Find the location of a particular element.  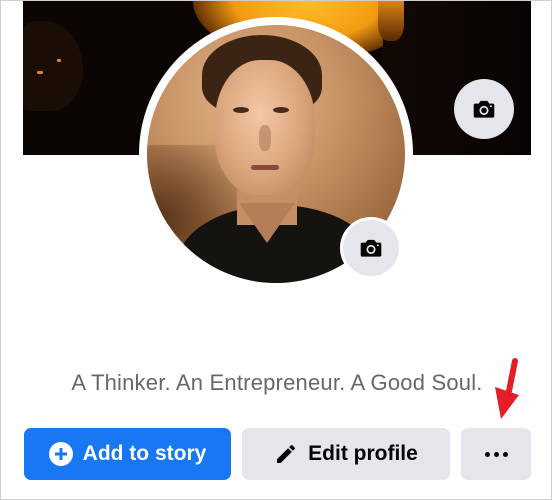

red-arrow-icon is located at coordinates (507, 388).